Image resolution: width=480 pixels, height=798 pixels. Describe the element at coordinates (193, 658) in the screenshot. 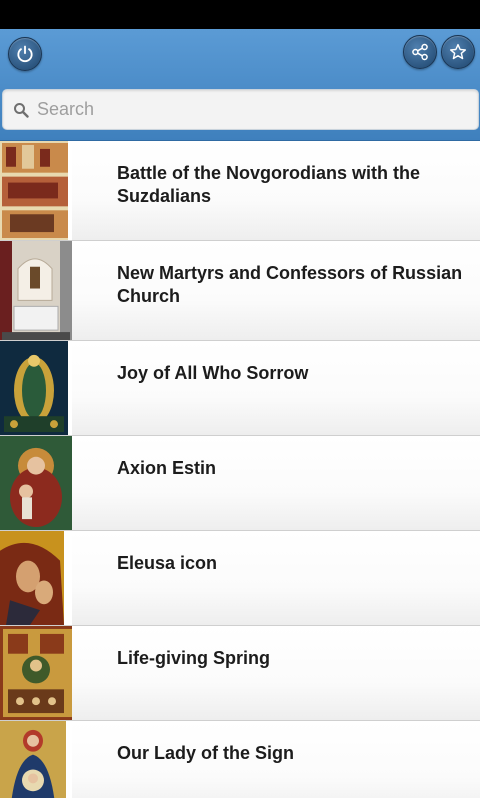

I see `item-title: Life-giving Spring` at that location.